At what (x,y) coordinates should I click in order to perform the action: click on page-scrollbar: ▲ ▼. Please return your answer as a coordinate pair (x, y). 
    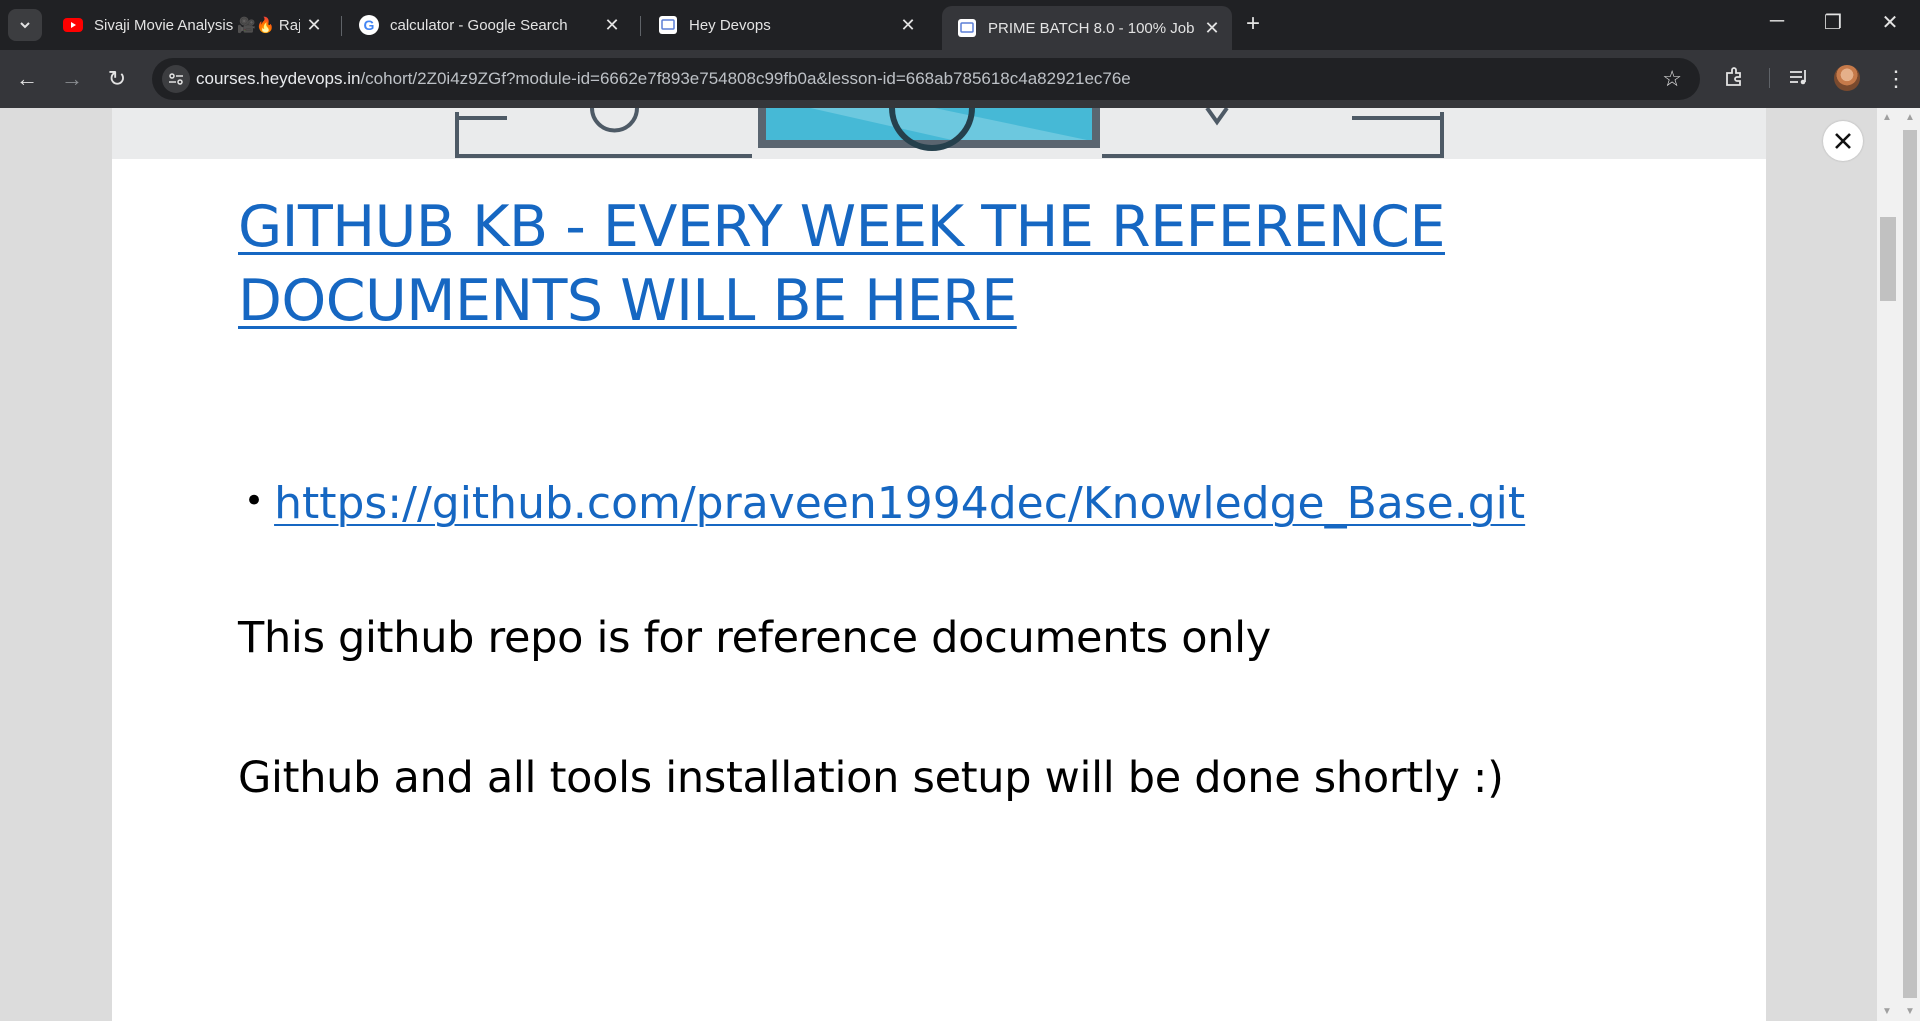
    Looking at the image, I should click on (1909, 564).